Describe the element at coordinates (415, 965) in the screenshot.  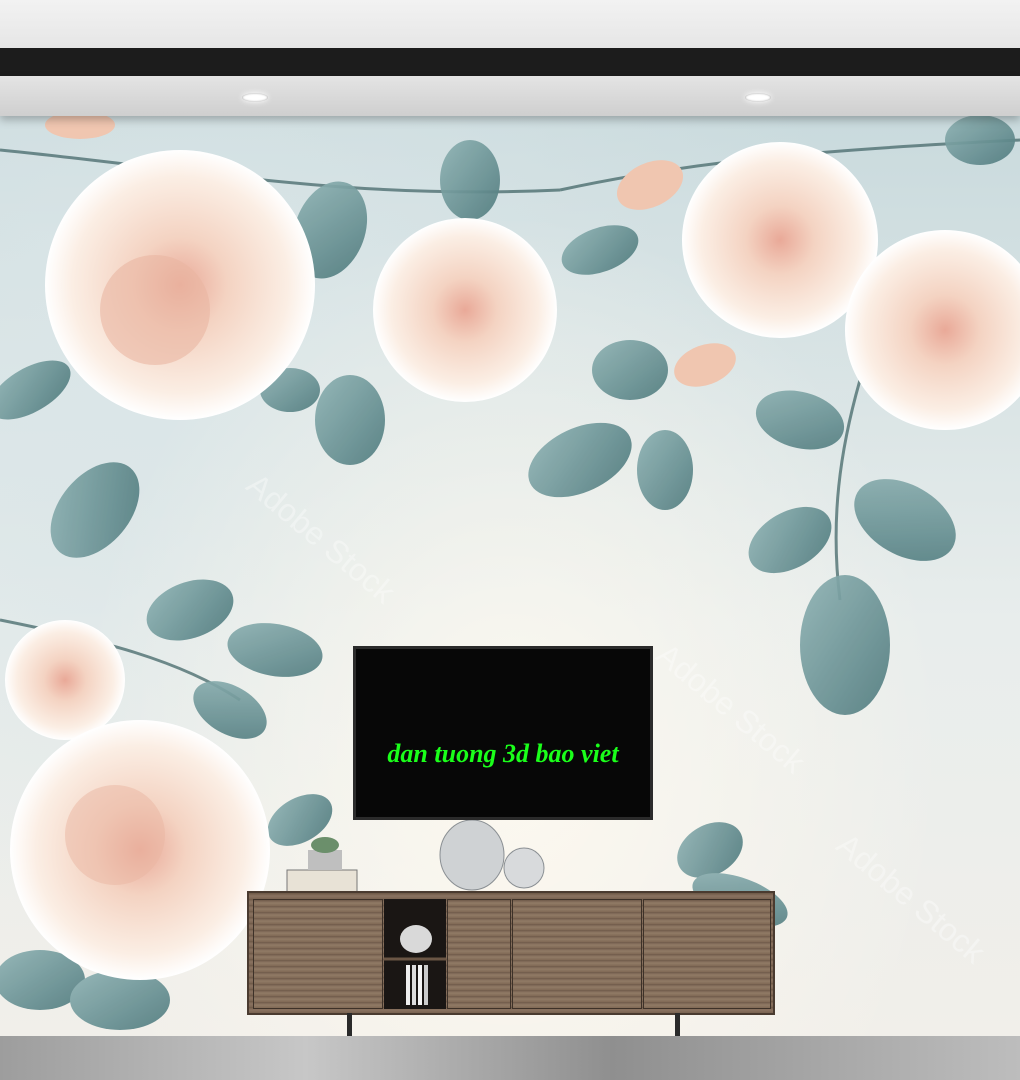
I see `shelf-decor` at that location.